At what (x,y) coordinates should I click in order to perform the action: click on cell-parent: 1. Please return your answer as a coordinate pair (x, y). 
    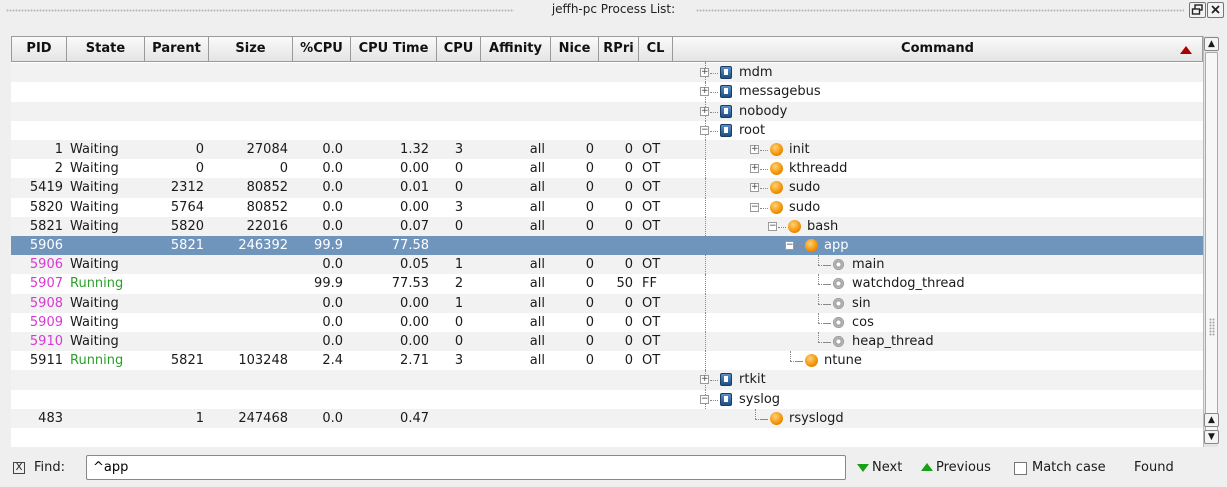
    Looking at the image, I should click on (199, 418).